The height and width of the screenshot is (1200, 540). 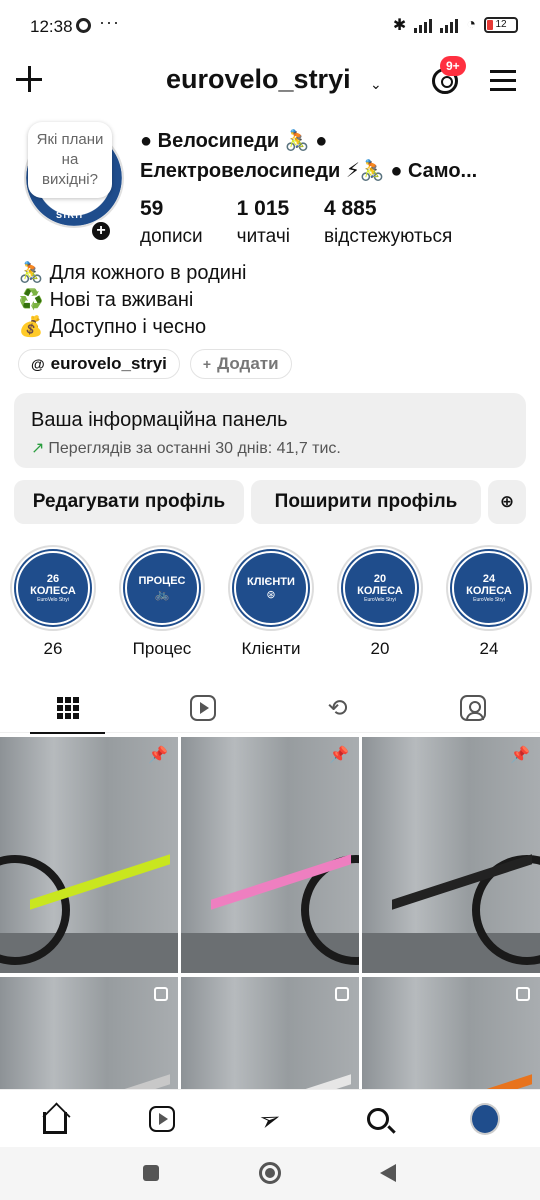 I want to click on highlight-item: КЛІЄНТИ ⊛ Клієнти, so click(x=271, y=602).